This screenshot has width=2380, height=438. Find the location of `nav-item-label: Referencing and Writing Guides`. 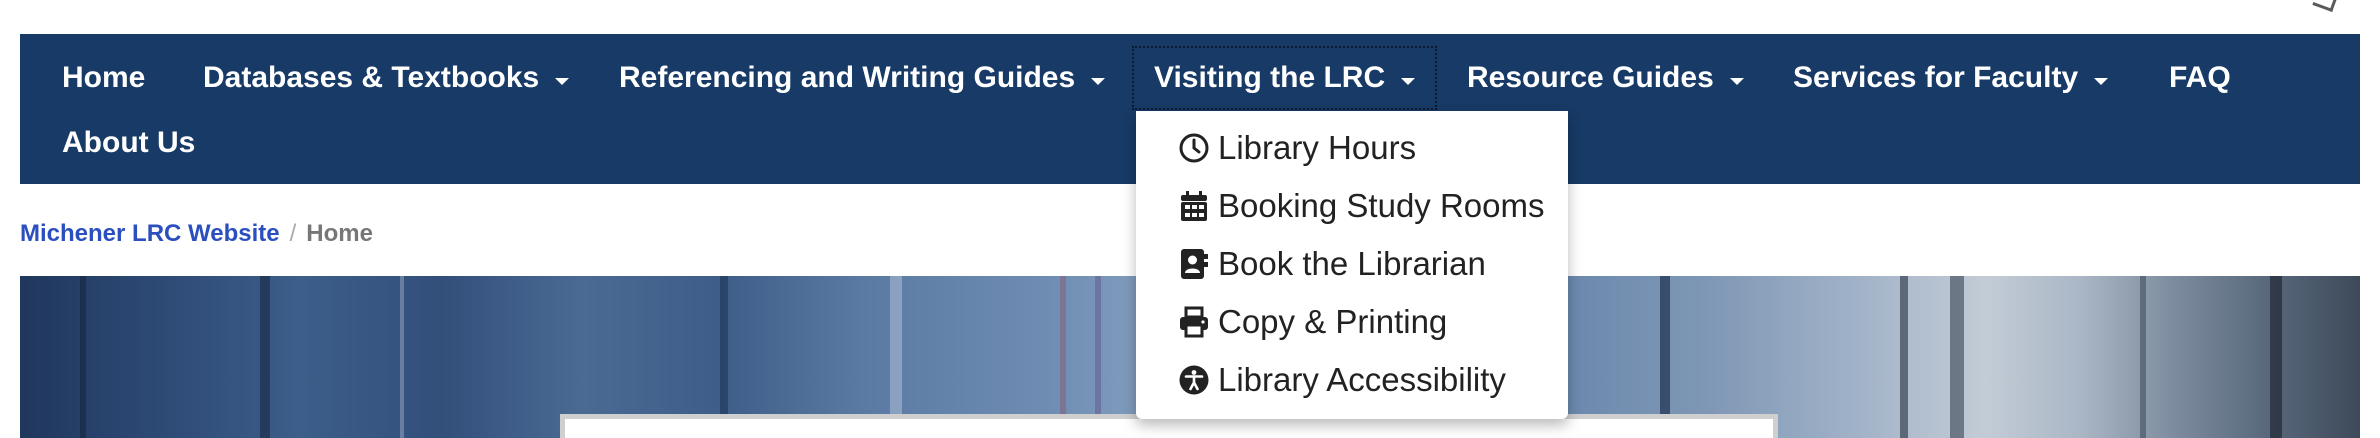

nav-item-label: Referencing and Writing Guides is located at coordinates (847, 77).